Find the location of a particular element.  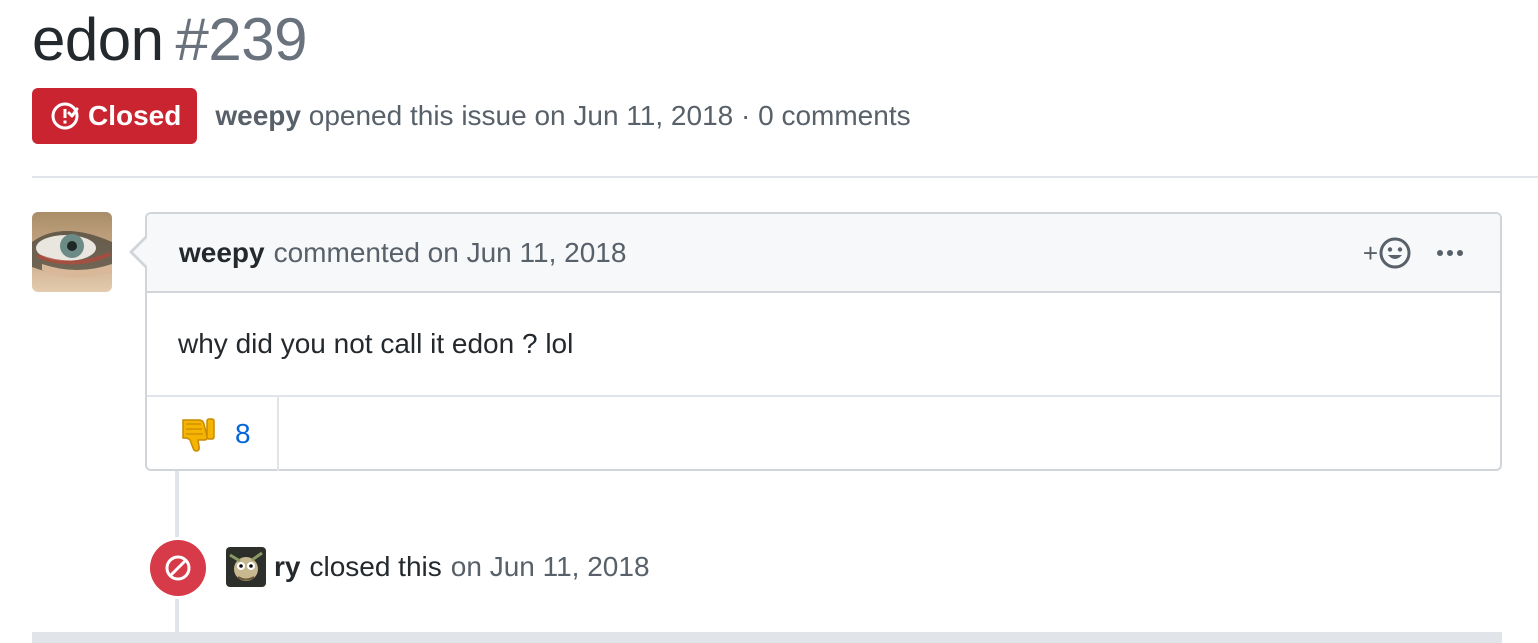

state-badge: Closed is located at coordinates (115, 116).